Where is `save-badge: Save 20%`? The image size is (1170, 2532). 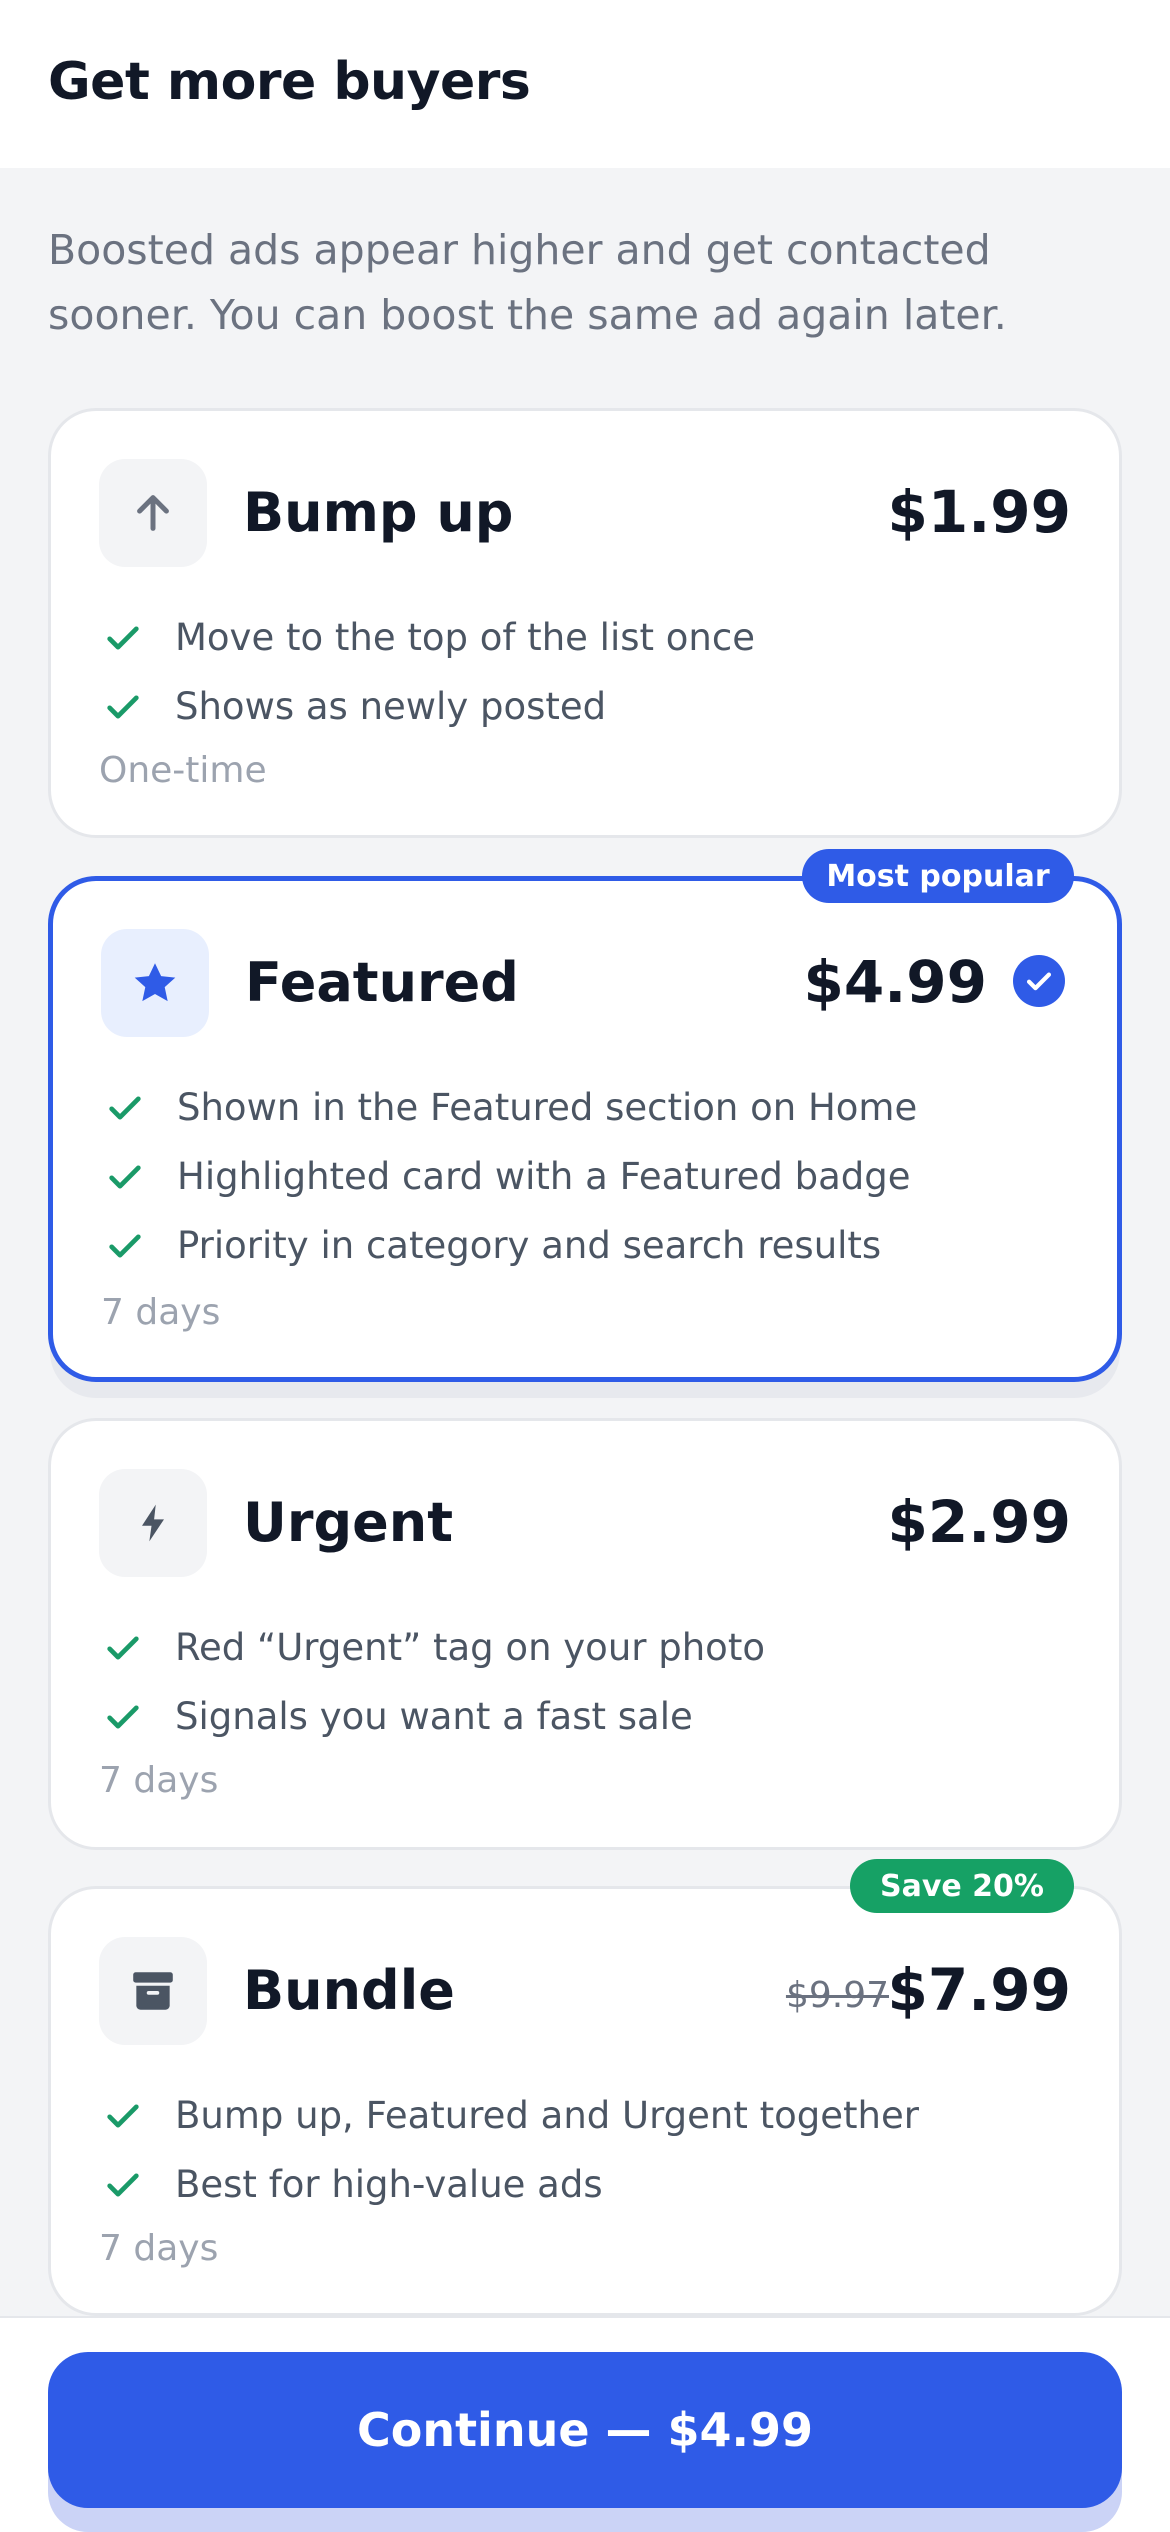 save-badge: Save 20% is located at coordinates (962, 1886).